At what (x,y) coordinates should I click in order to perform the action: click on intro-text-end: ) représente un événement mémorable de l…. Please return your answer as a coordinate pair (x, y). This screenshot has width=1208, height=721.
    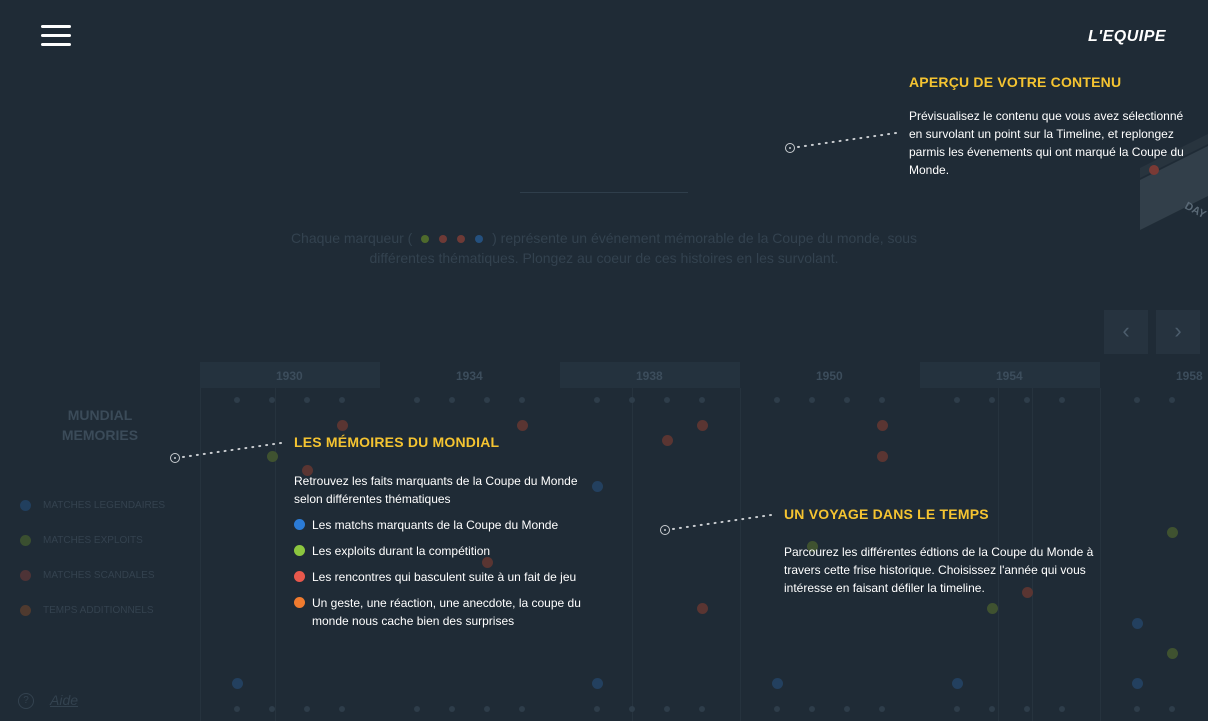
    Looking at the image, I should click on (643, 248).